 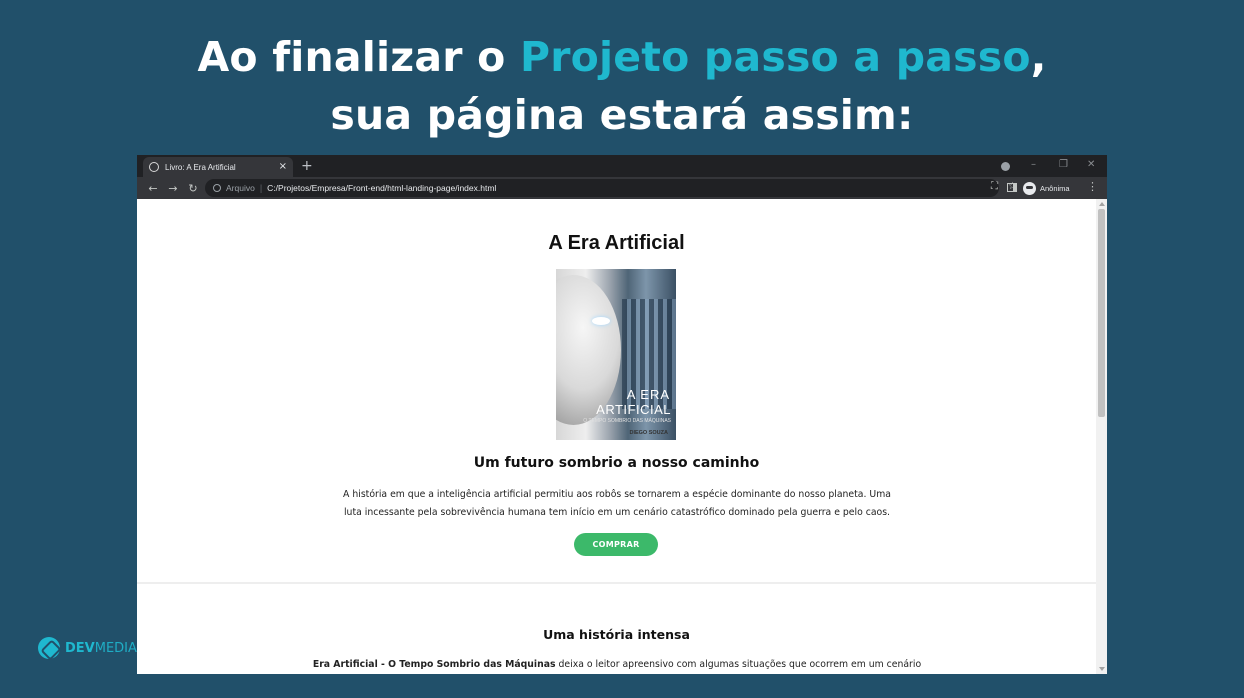 I want to click on page-title: A Era Artificial, so click(x=616, y=243).